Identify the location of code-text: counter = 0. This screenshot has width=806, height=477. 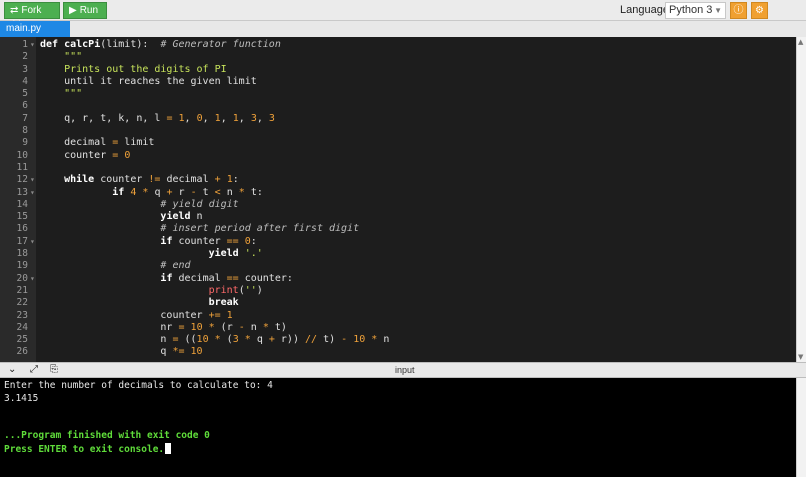
(85, 155).